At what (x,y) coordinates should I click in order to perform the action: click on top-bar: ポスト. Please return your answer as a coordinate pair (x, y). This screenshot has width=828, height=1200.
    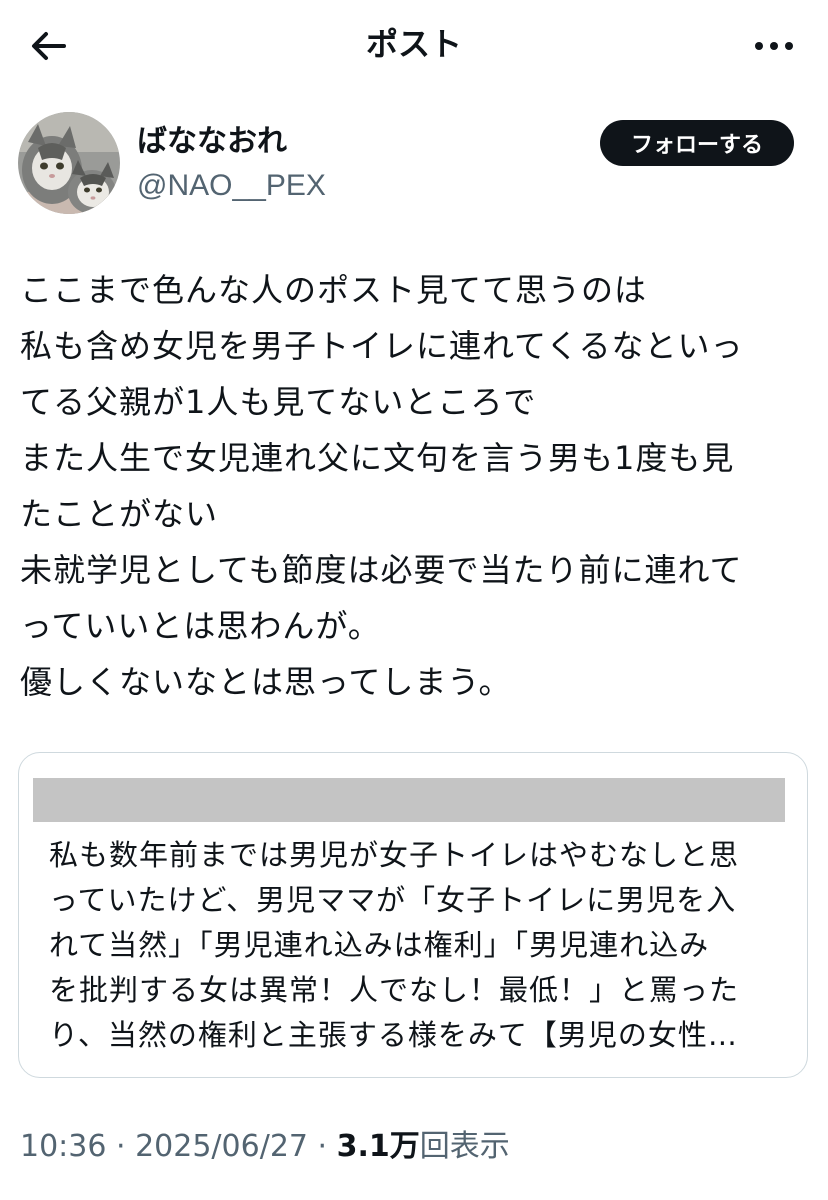
    Looking at the image, I should click on (414, 45).